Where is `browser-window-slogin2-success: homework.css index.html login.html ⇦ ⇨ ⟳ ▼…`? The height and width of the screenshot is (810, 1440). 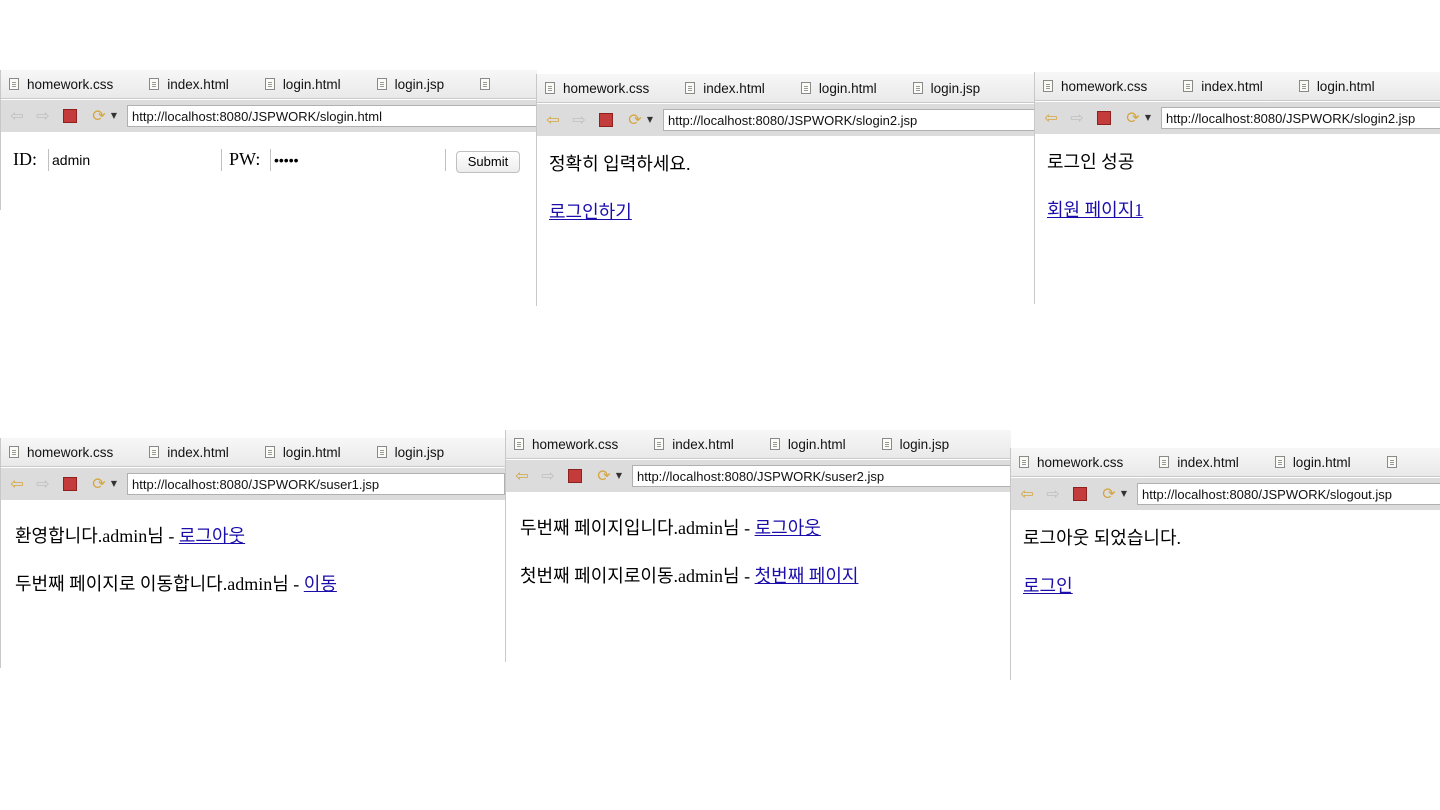
browser-window-slogin2-success: homework.css index.html login.html ⇦ ⇨ ⟳ ▼… is located at coordinates (1237, 188).